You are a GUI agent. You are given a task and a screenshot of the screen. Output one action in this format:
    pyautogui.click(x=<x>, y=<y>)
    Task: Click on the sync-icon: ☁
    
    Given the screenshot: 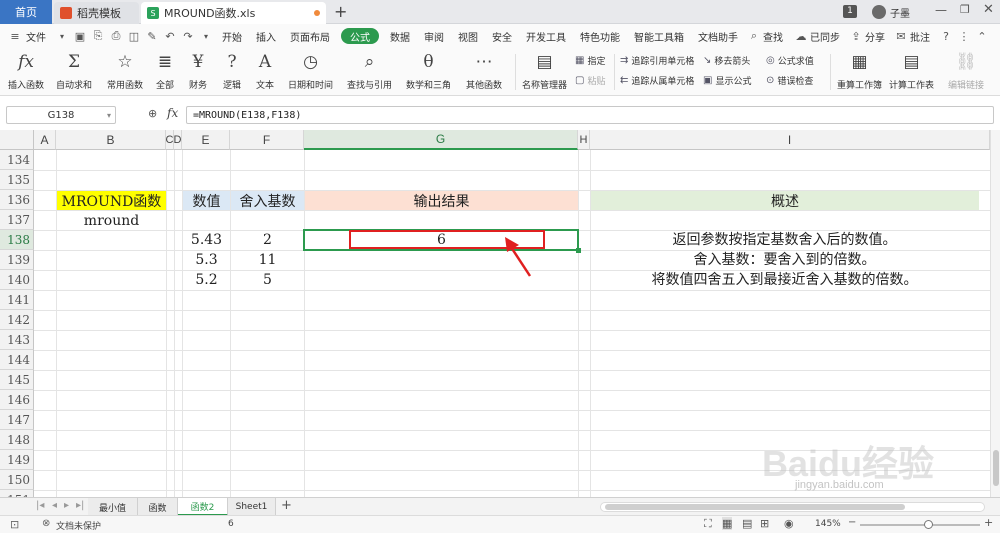 What is the action you would take?
    pyautogui.click(x=801, y=36)
    